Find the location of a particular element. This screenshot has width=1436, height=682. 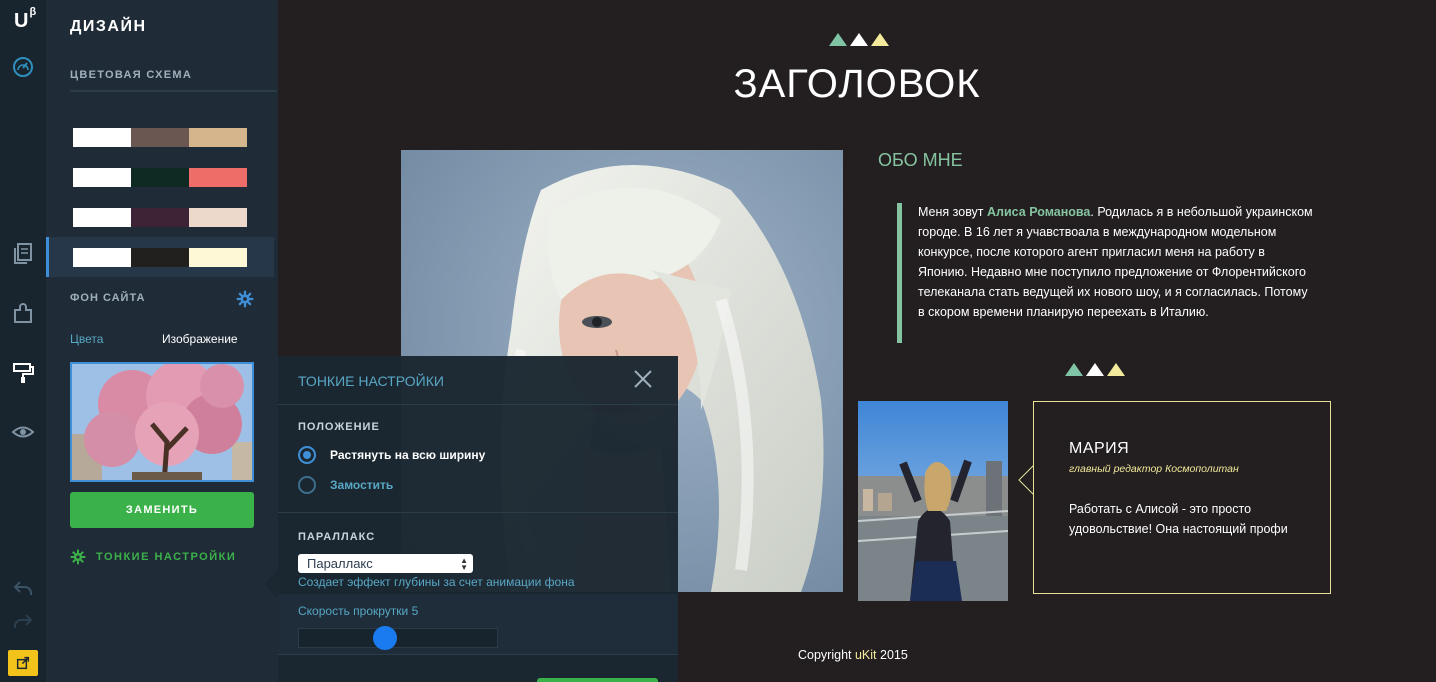

card-pointer is located at coordinates (1026, 480).